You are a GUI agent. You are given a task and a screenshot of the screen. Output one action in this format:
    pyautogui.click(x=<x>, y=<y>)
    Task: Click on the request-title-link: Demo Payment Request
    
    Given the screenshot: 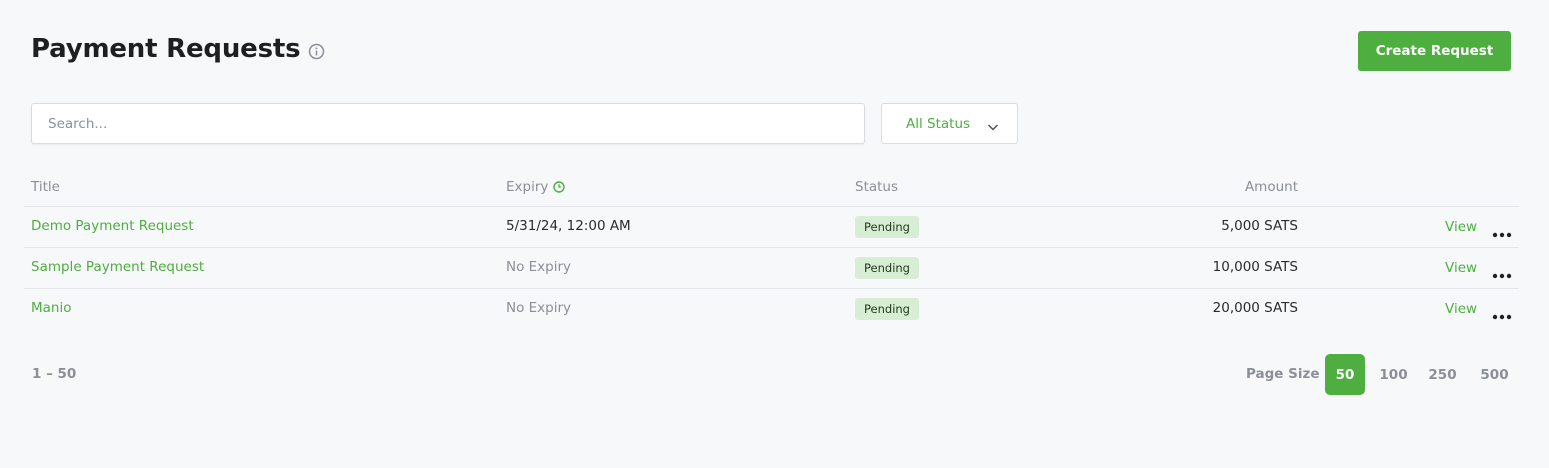 What is the action you would take?
    pyautogui.click(x=112, y=226)
    